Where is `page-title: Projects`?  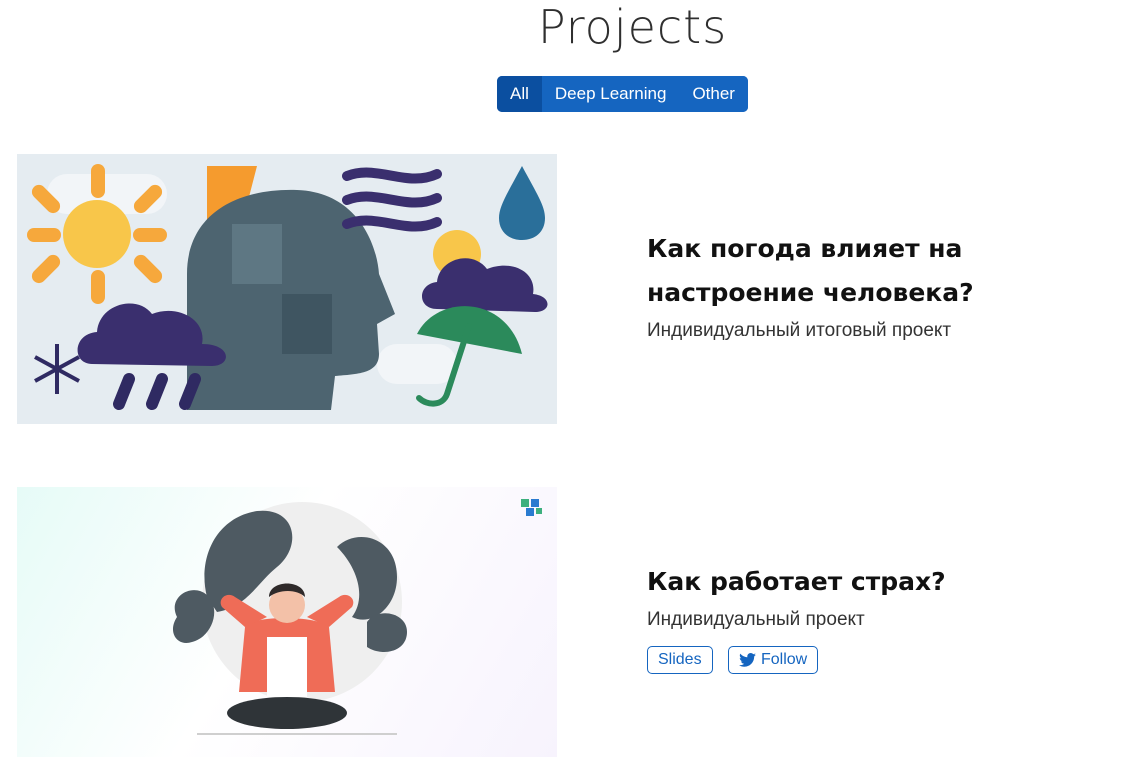 page-title: Projects is located at coordinates (632, 27).